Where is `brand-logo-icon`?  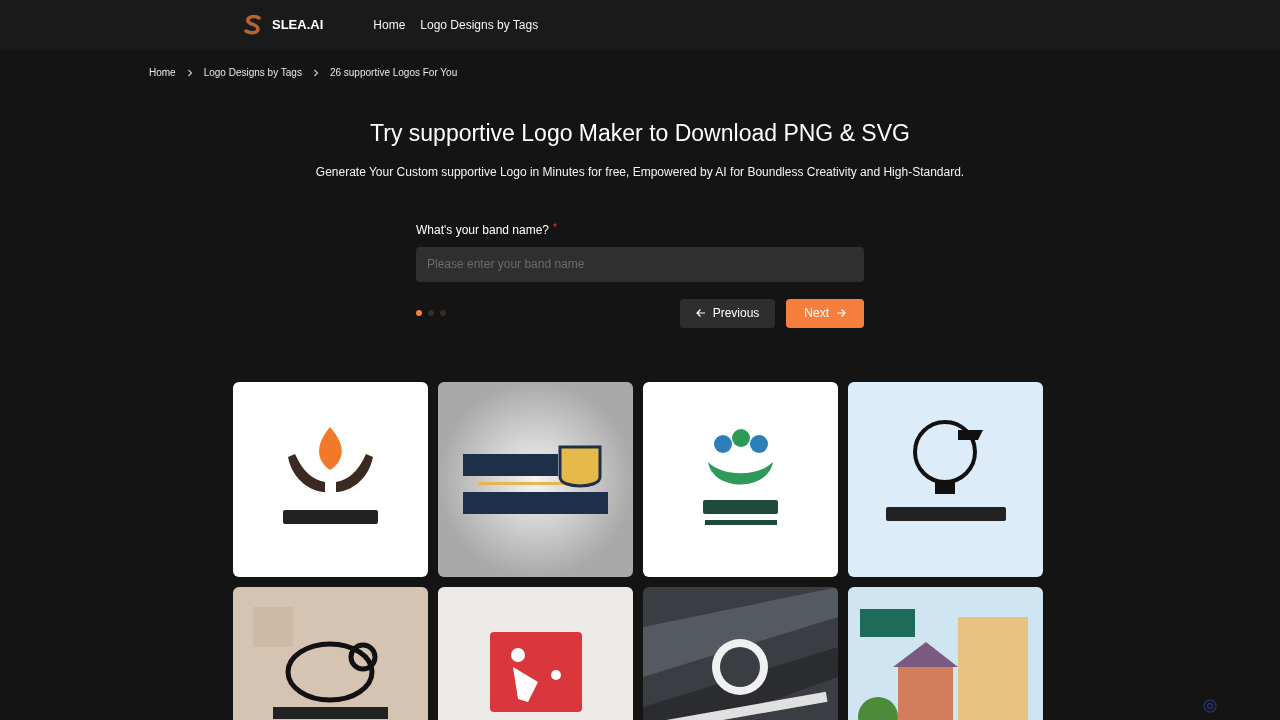
brand-logo-icon is located at coordinates (253, 25).